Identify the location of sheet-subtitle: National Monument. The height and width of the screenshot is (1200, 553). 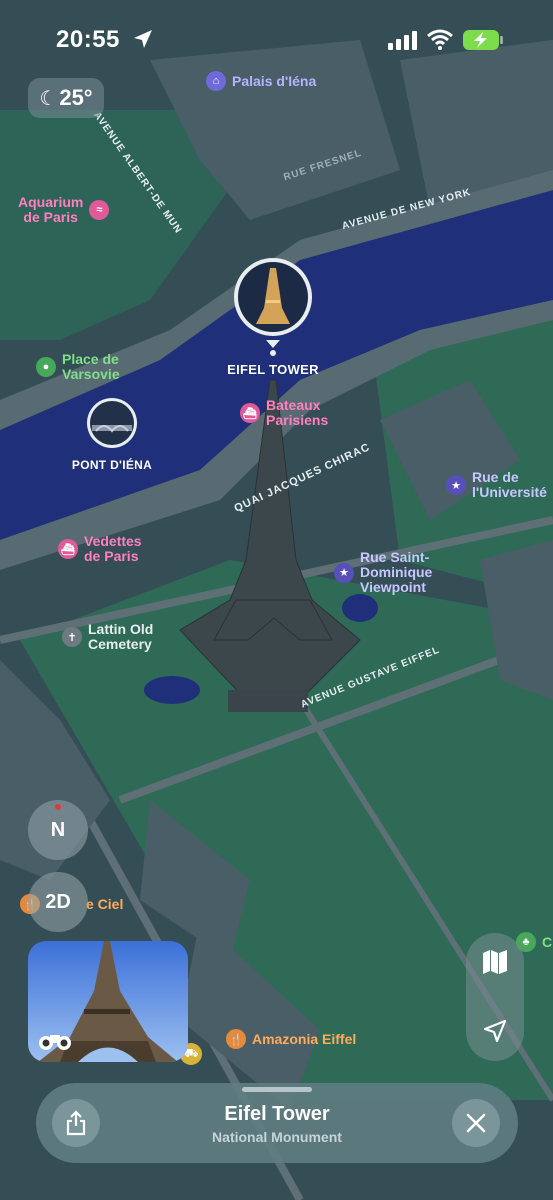
(277, 1137).